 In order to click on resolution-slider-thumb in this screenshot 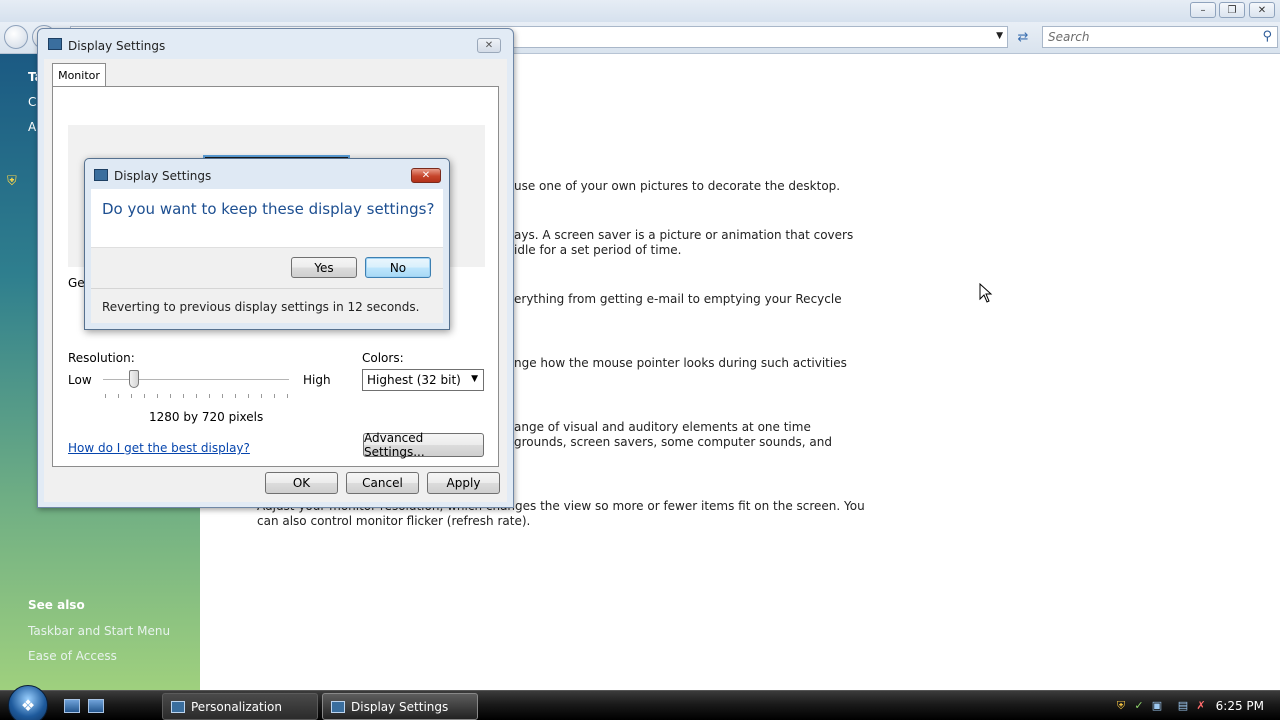, I will do `click(134, 379)`.